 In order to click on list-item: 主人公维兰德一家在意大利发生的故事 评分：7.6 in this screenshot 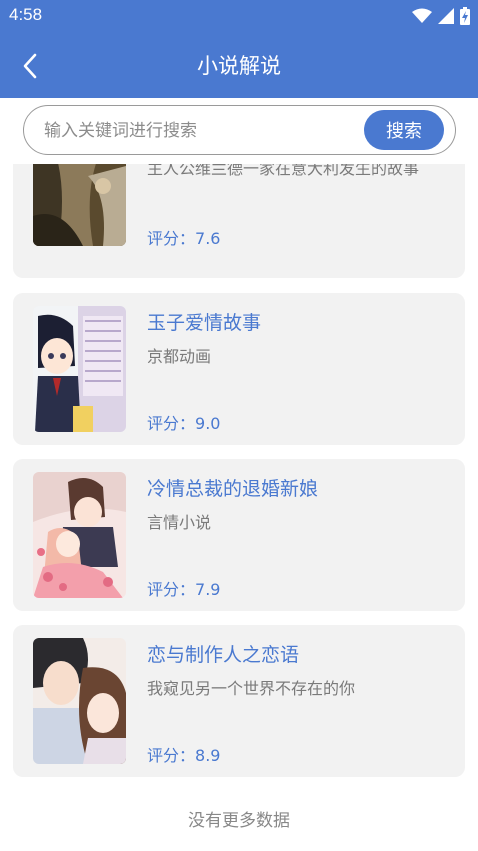, I will do `click(239, 221)`.